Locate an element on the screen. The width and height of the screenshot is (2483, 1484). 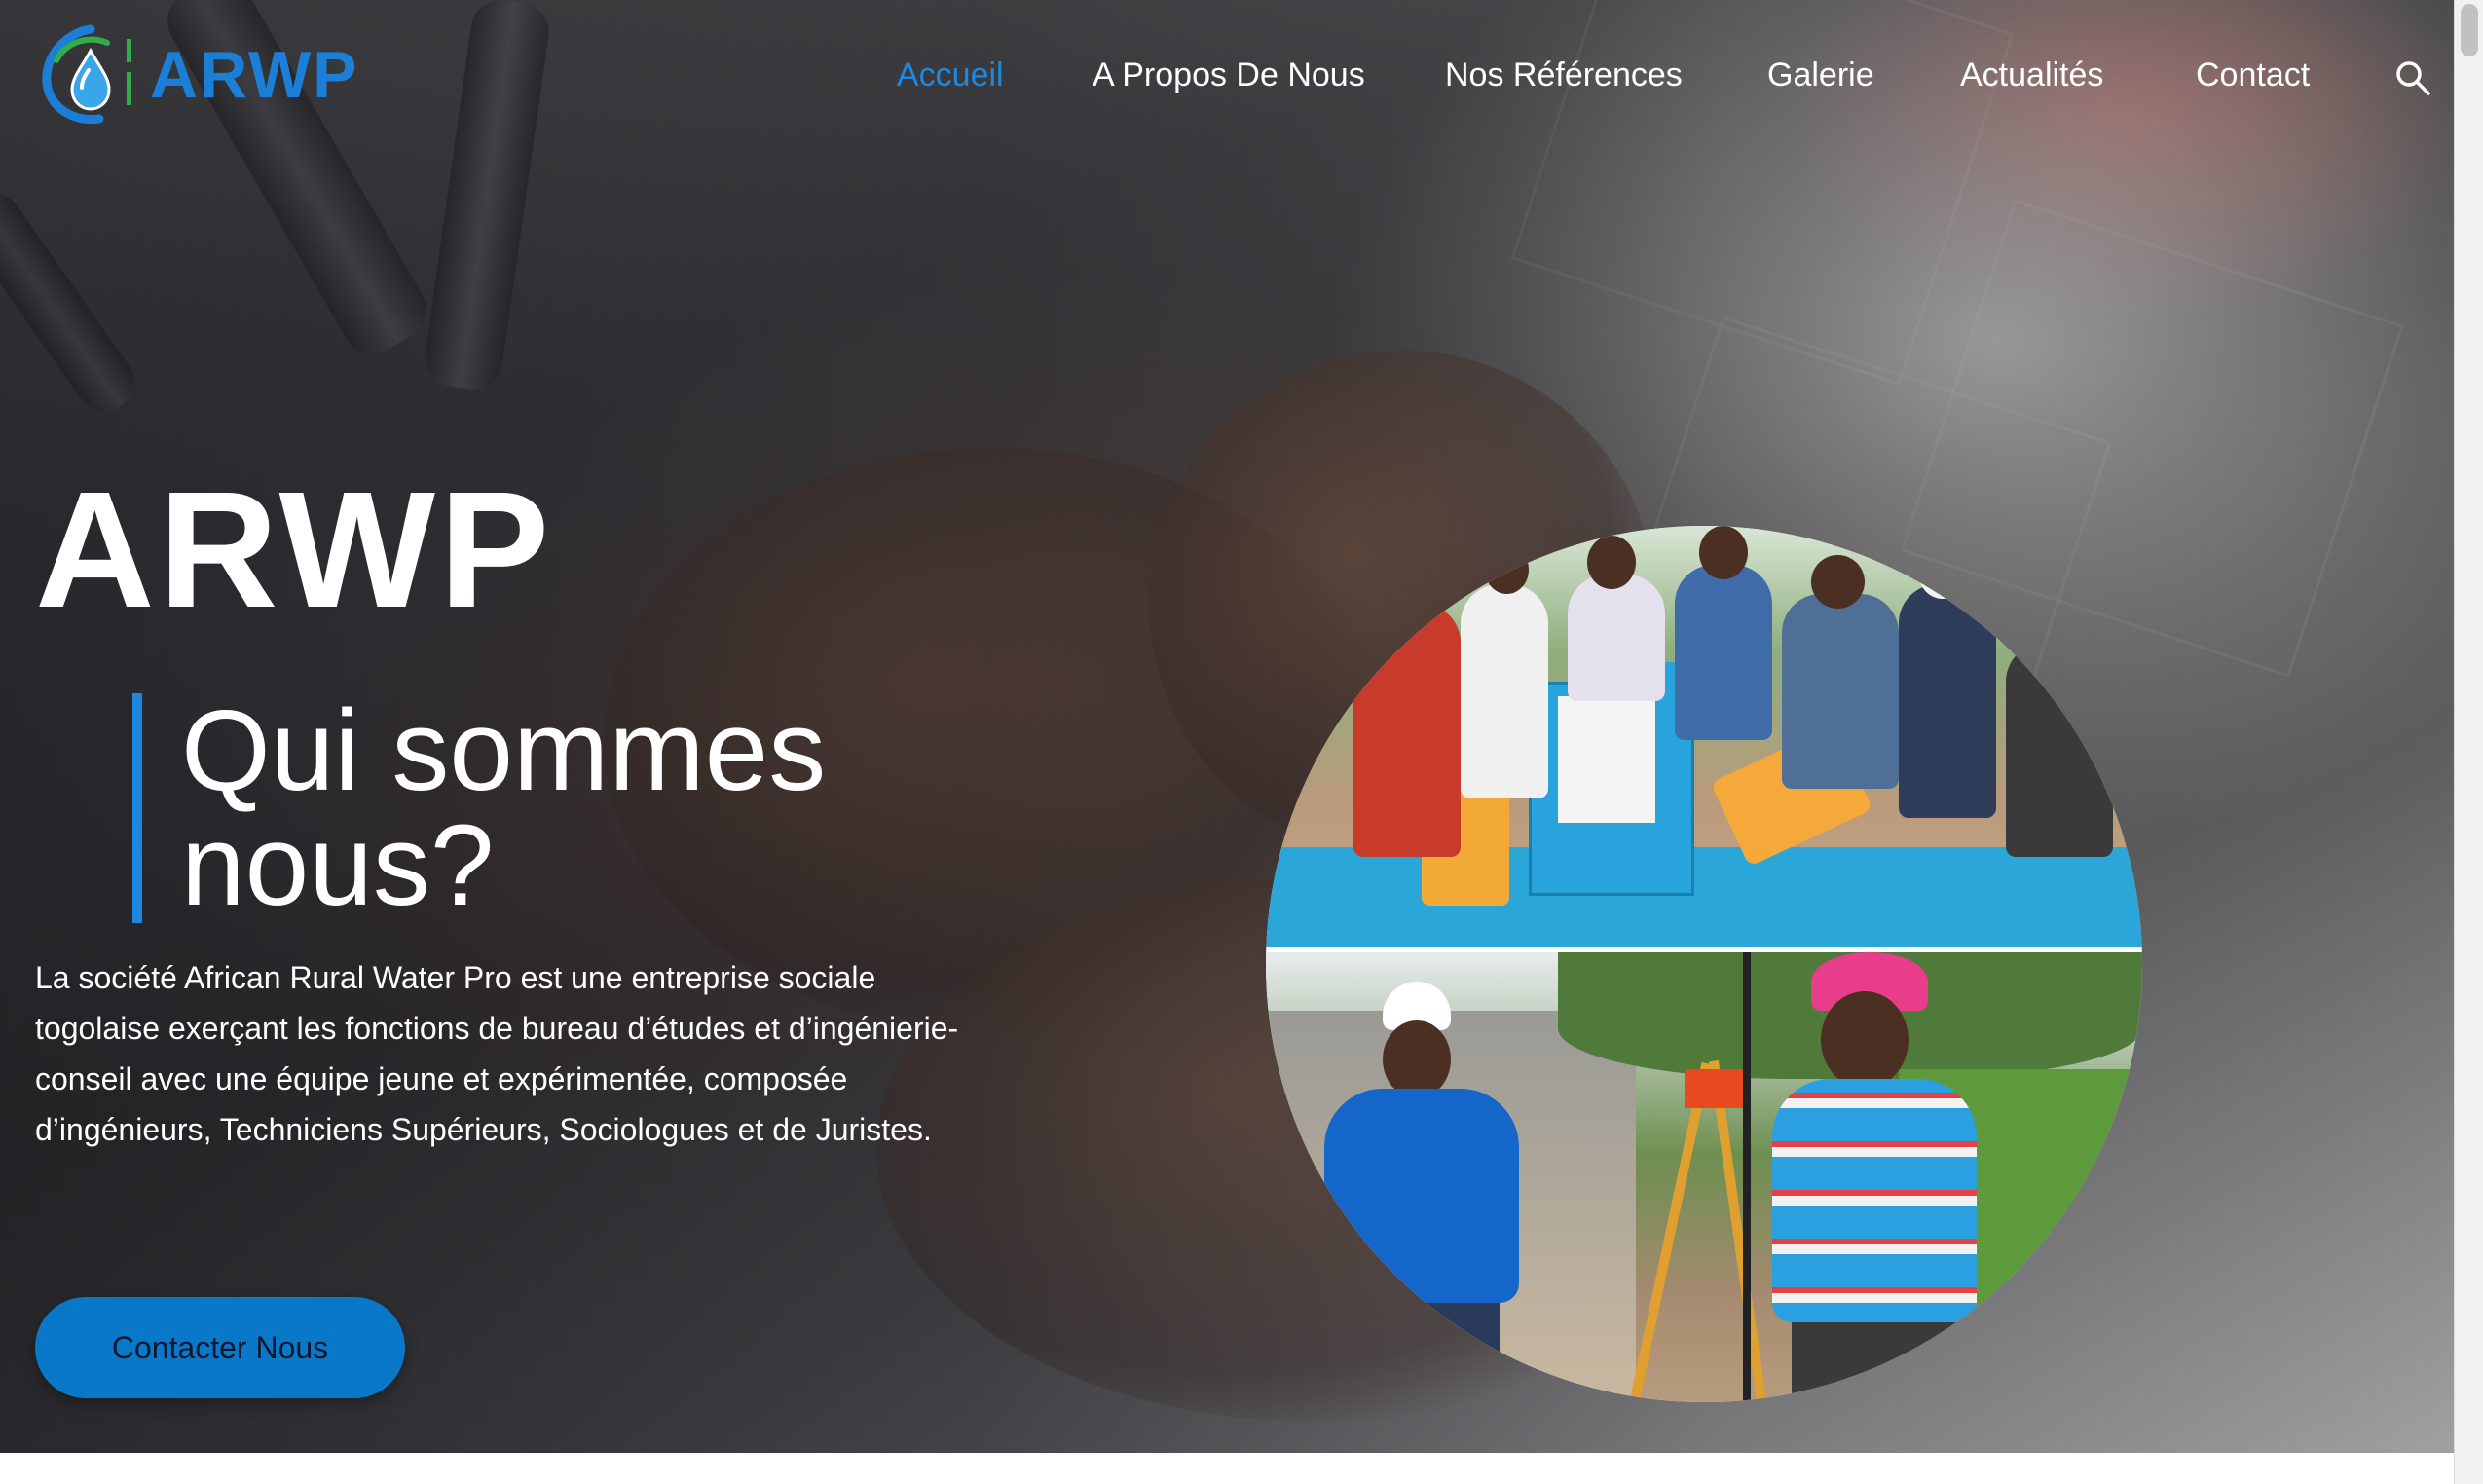
logo-text: ARWP is located at coordinates (255, 75).